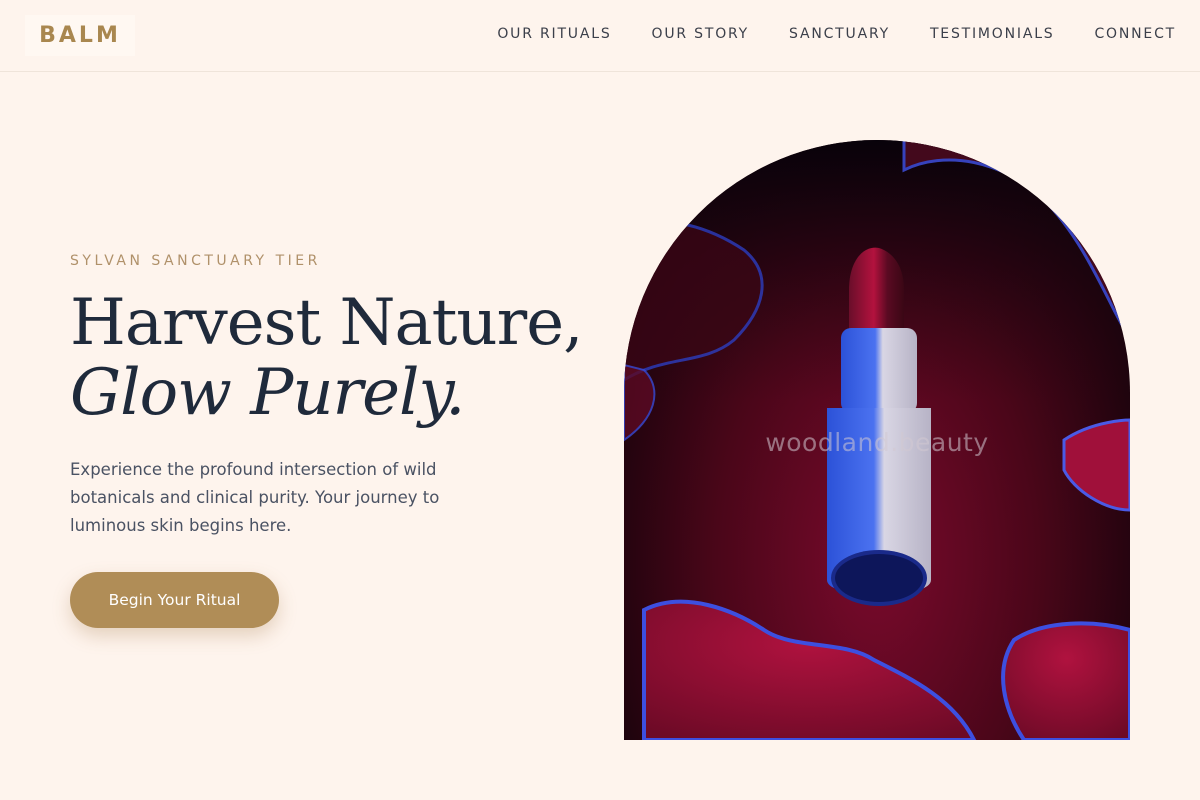 This screenshot has width=1200, height=800. Describe the element at coordinates (267, 393) in the screenshot. I see `hero-headline-line2: Glow Purely.` at that location.